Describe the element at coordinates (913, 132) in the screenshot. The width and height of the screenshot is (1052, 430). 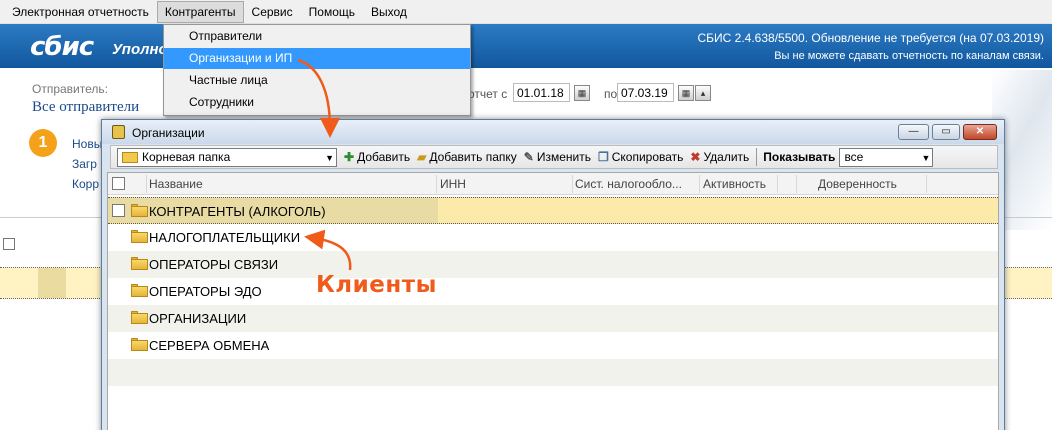
I see `minimize-button: —` at that location.